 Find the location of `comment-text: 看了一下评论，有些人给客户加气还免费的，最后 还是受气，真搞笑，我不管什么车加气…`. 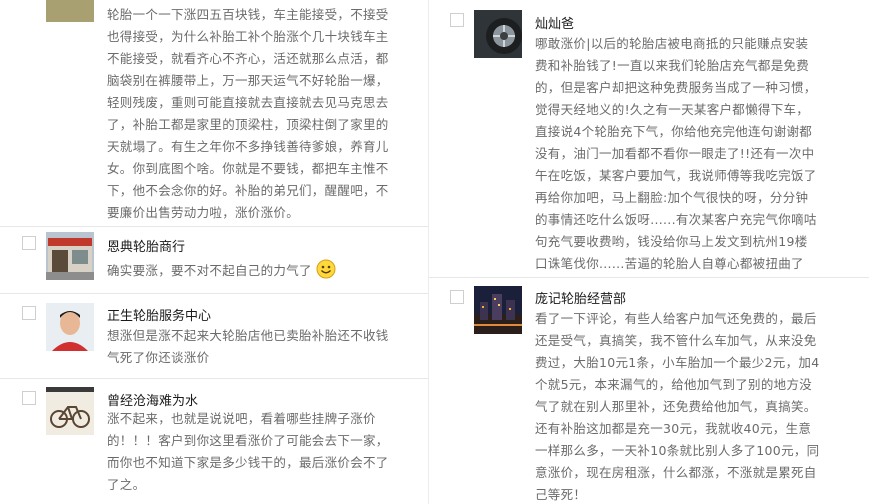

comment-text: 看了一下评论，有些人给客户加气还免费的，最后 还是受气，真搞笑，我不管什么车加气… is located at coordinates (677, 406).